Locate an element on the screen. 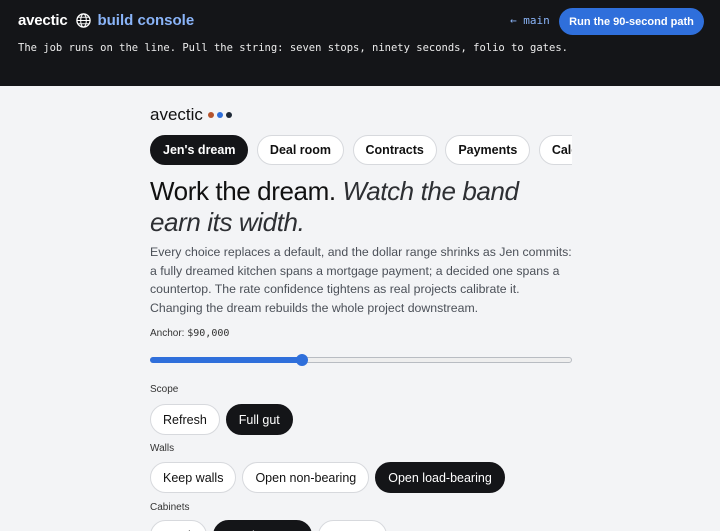 The width and height of the screenshot is (720, 531). logo-dots is located at coordinates (219, 115).